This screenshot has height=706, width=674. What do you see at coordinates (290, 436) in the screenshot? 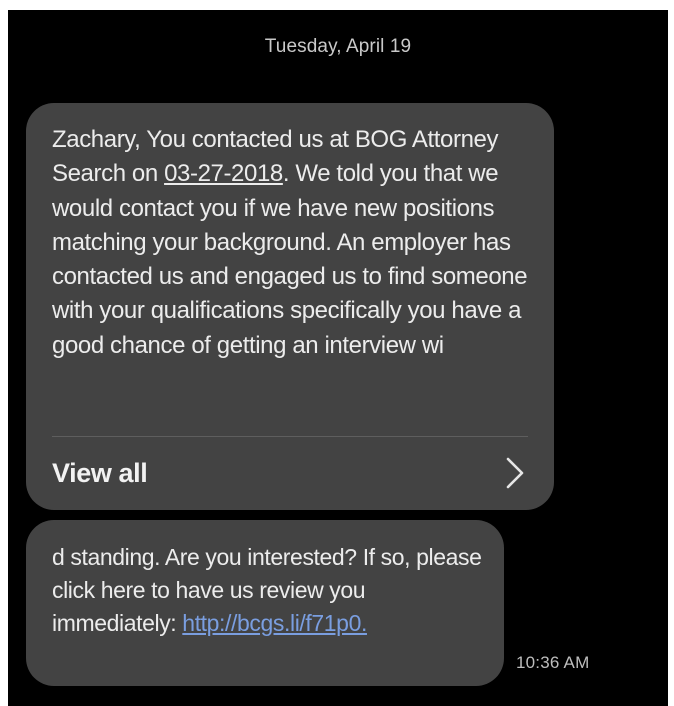
I see `divider` at bounding box center [290, 436].